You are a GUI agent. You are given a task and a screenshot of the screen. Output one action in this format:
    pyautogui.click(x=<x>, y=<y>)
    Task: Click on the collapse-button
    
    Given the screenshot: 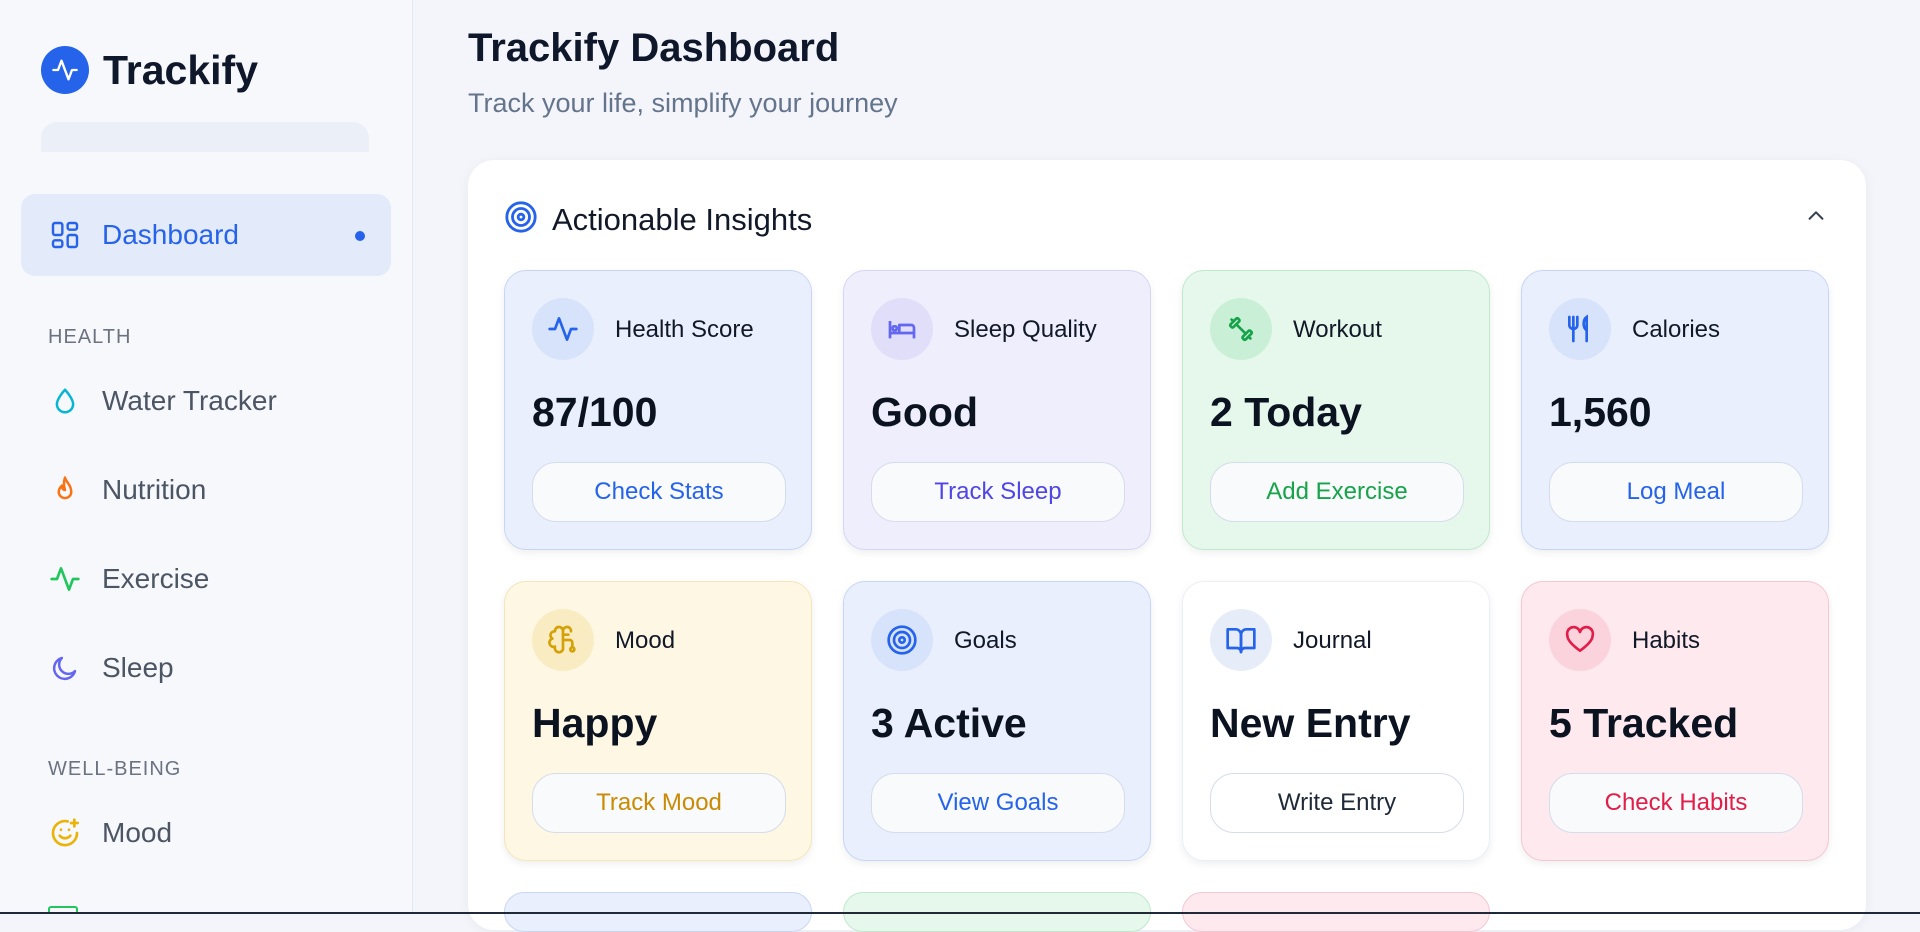 What is the action you would take?
    pyautogui.click(x=1816, y=218)
    